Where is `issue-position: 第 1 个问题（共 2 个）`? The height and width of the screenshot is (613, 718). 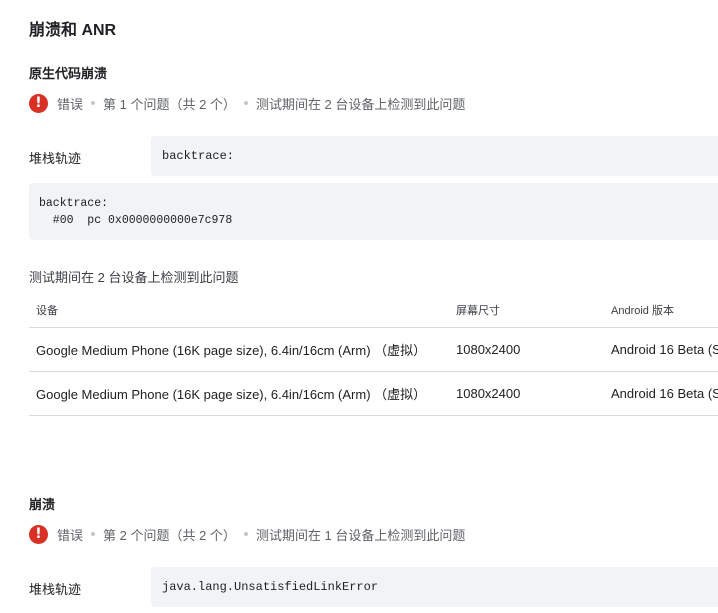 issue-position: 第 1 个问题（共 2 个） is located at coordinates (169, 104).